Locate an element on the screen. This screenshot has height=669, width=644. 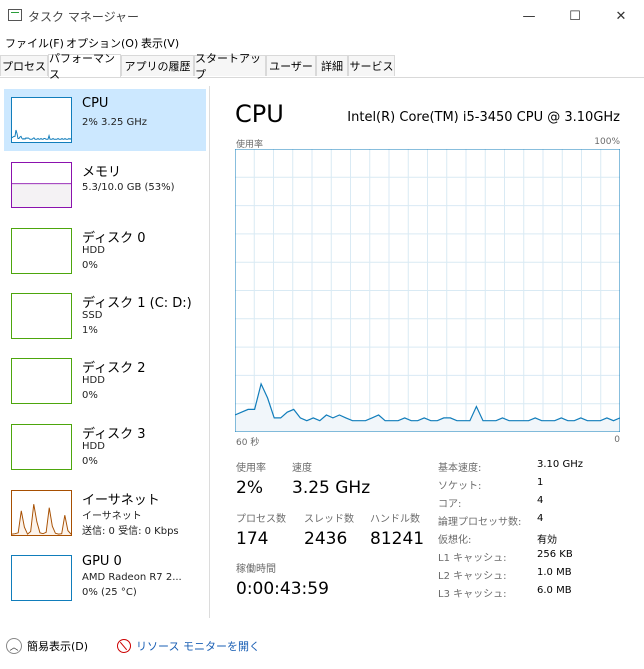
tab-services: サービス is located at coordinates (371, 65).